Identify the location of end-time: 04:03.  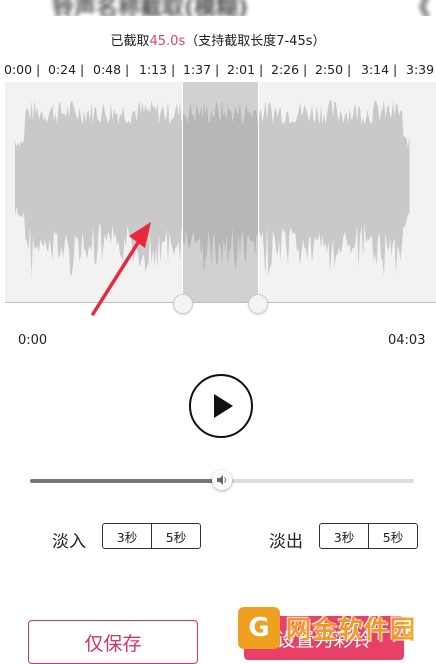
(407, 340).